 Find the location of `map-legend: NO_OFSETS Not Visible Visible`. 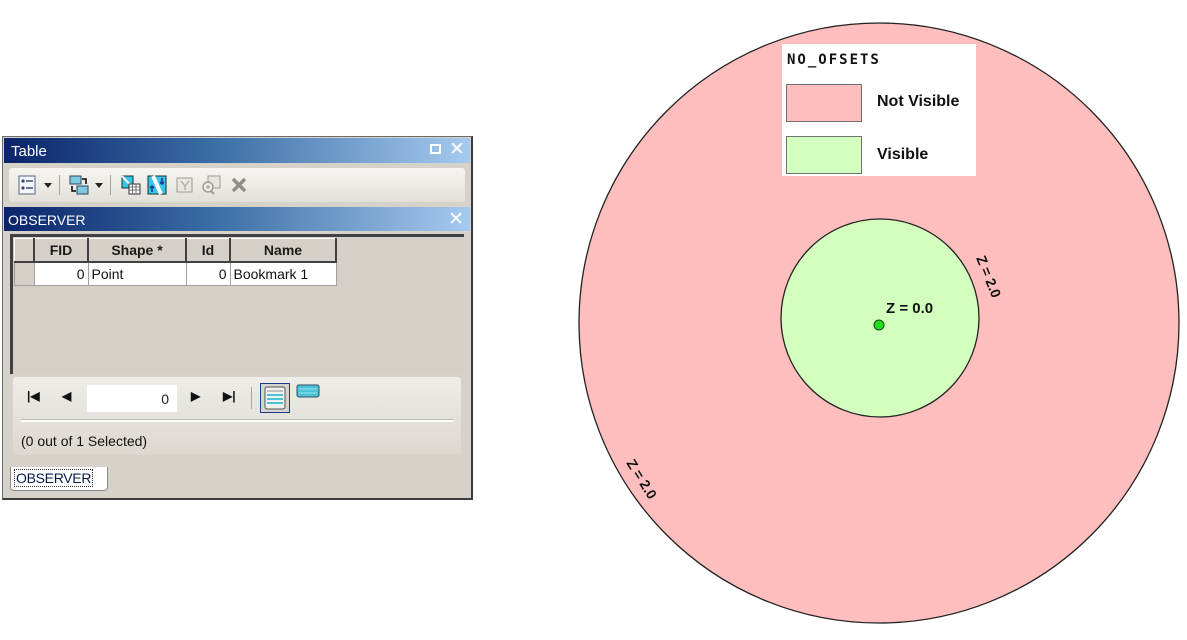

map-legend: NO_OFSETS Not Visible Visible is located at coordinates (879, 110).